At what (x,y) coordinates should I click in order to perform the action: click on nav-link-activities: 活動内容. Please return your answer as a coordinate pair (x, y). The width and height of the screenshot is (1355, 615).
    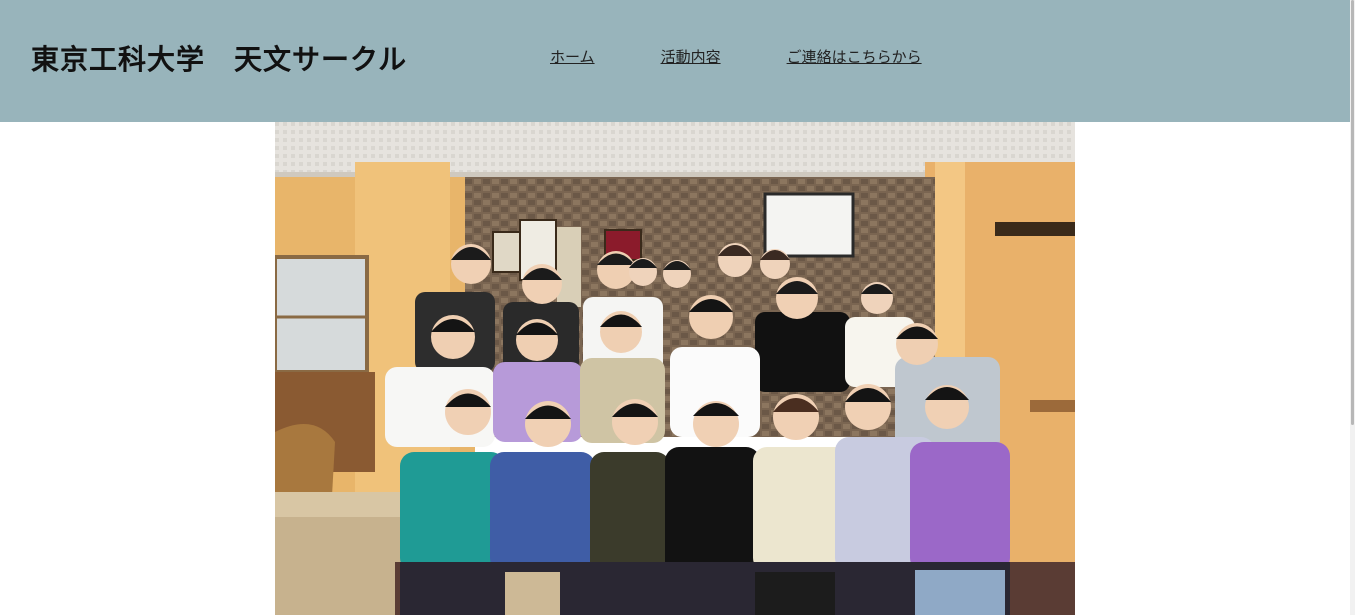
    Looking at the image, I should click on (691, 56).